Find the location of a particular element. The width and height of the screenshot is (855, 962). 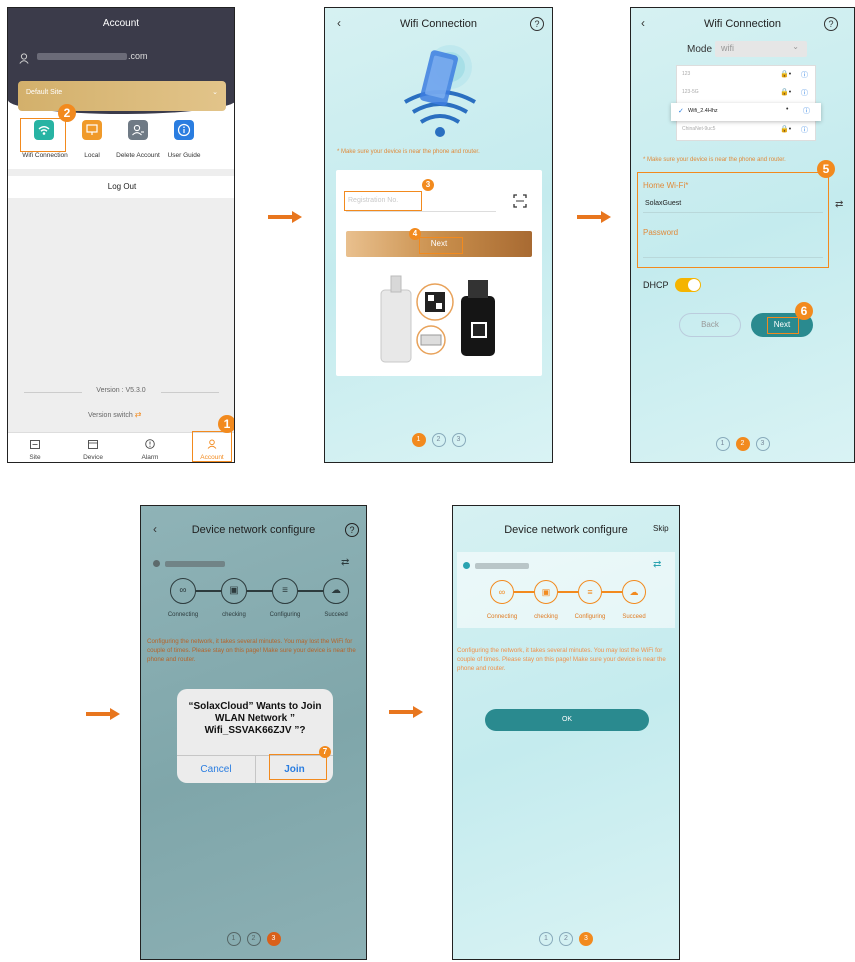

network-name-1: 123 is located at coordinates (686, 74).